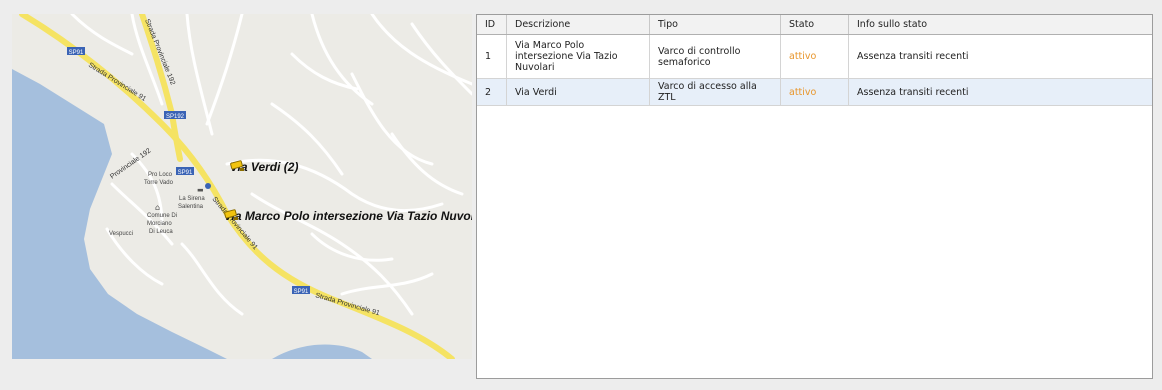 The height and width of the screenshot is (390, 1162). I want to click on place-label: Morciano, so click(159, 224).